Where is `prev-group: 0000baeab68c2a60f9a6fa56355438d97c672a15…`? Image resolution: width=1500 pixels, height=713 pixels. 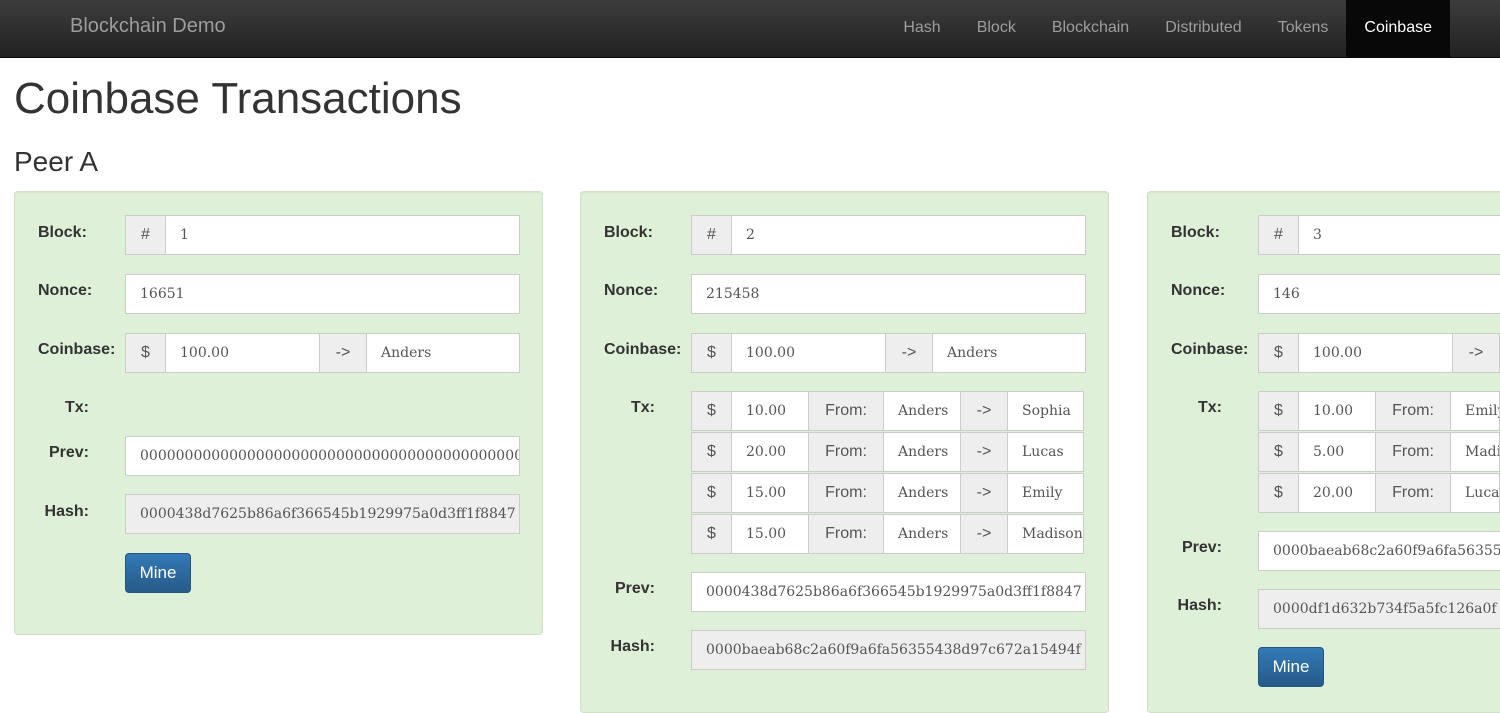
prev-group: 0000baeab68c2a60f9a6fa56355438d97c672a15… is located at coordinates (1379, 551).